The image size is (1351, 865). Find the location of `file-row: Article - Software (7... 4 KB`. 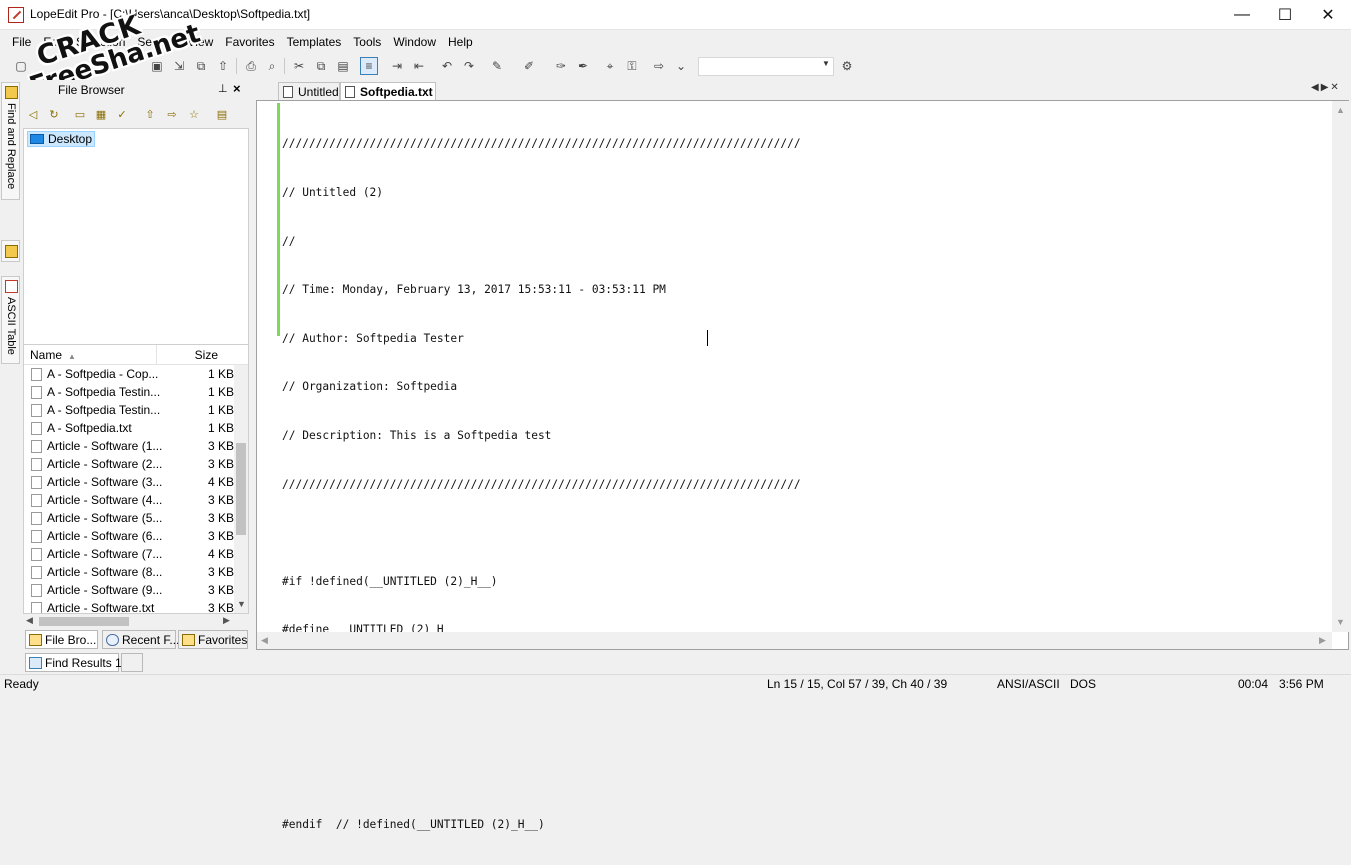

file-row: Article - Software (7... 4 KB is located at coordinates (129, 554).